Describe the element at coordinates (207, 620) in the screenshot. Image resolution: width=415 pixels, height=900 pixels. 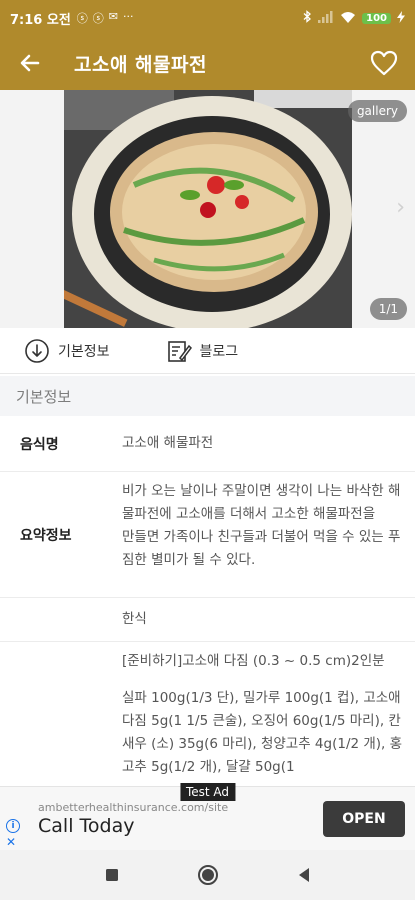
I see `table-row: 한식` at that location.